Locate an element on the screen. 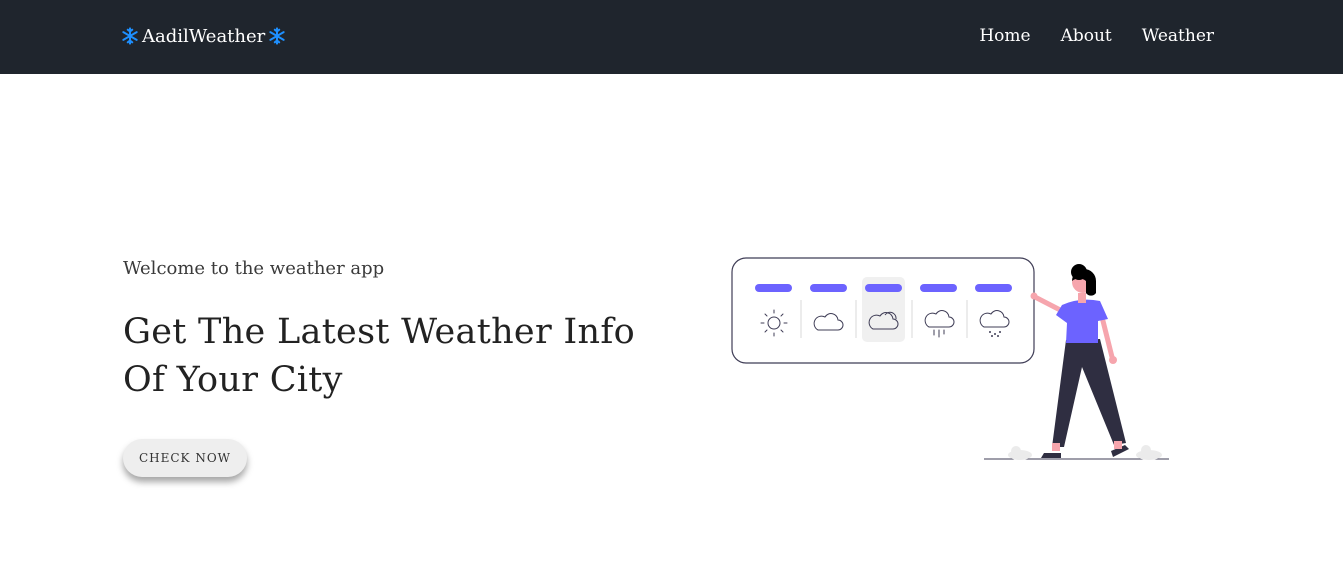  brand-name: AadilWeather is located at coordinates (204, 36).